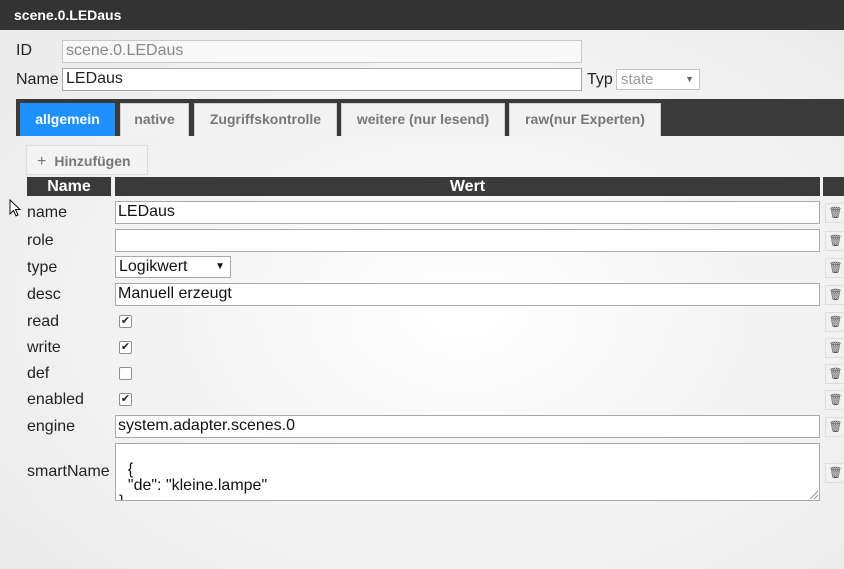 The height and width of the screenshot is (569, 844). What do you see at coordinates (467, 212) in the screenshot?
I see `value-input-name: LEDaus` at bounding box center [467, 212].